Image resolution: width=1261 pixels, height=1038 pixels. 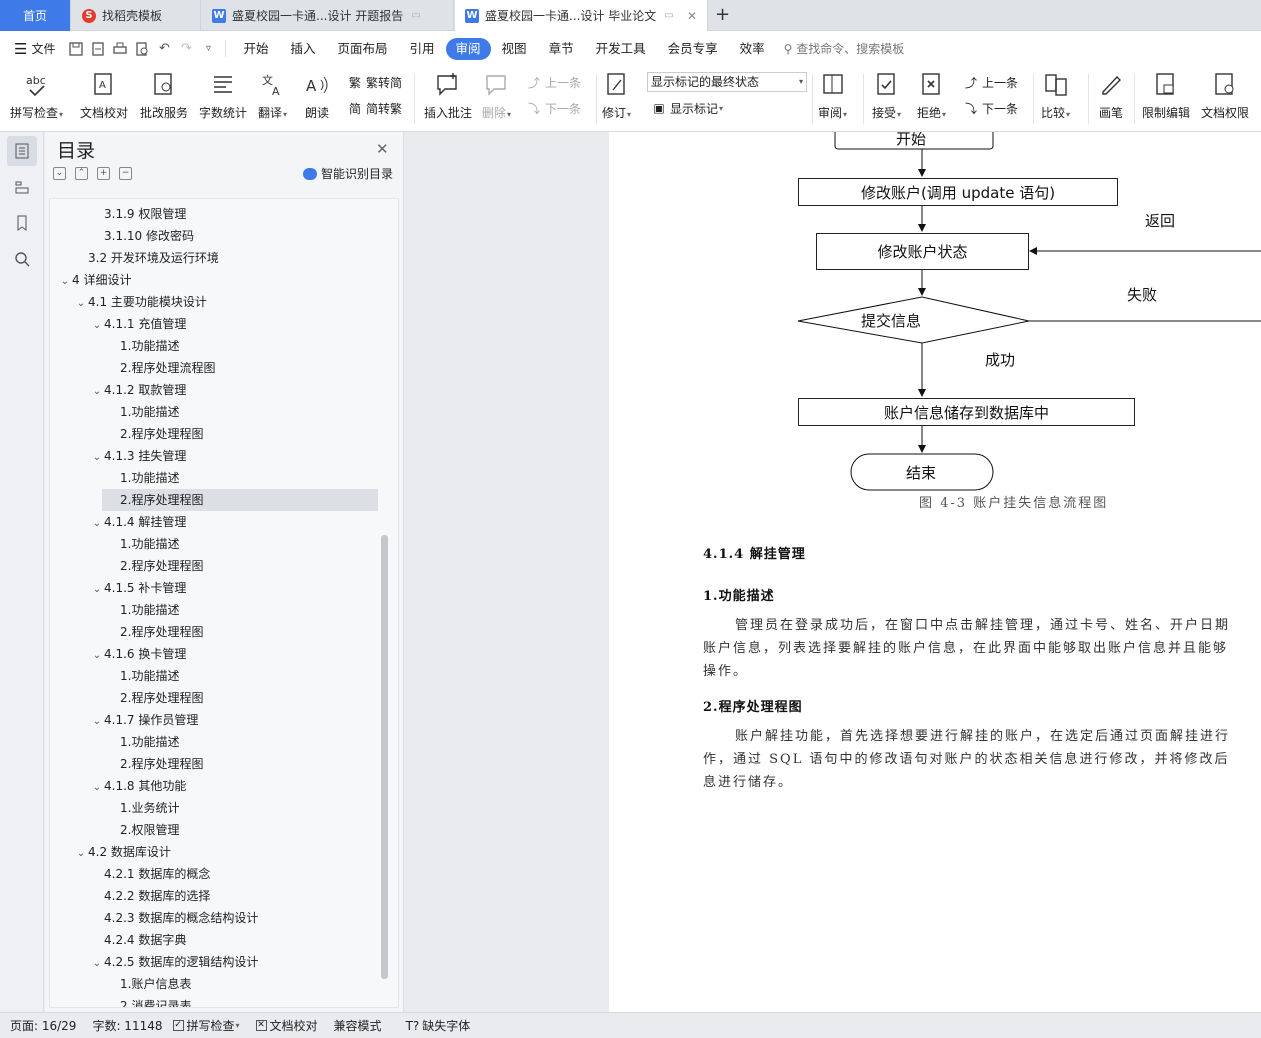 What do you see at coordinates (164, 98) in the screenshot?
I see `batch-service-button: 批改服务` at bounding box center [164, 98].